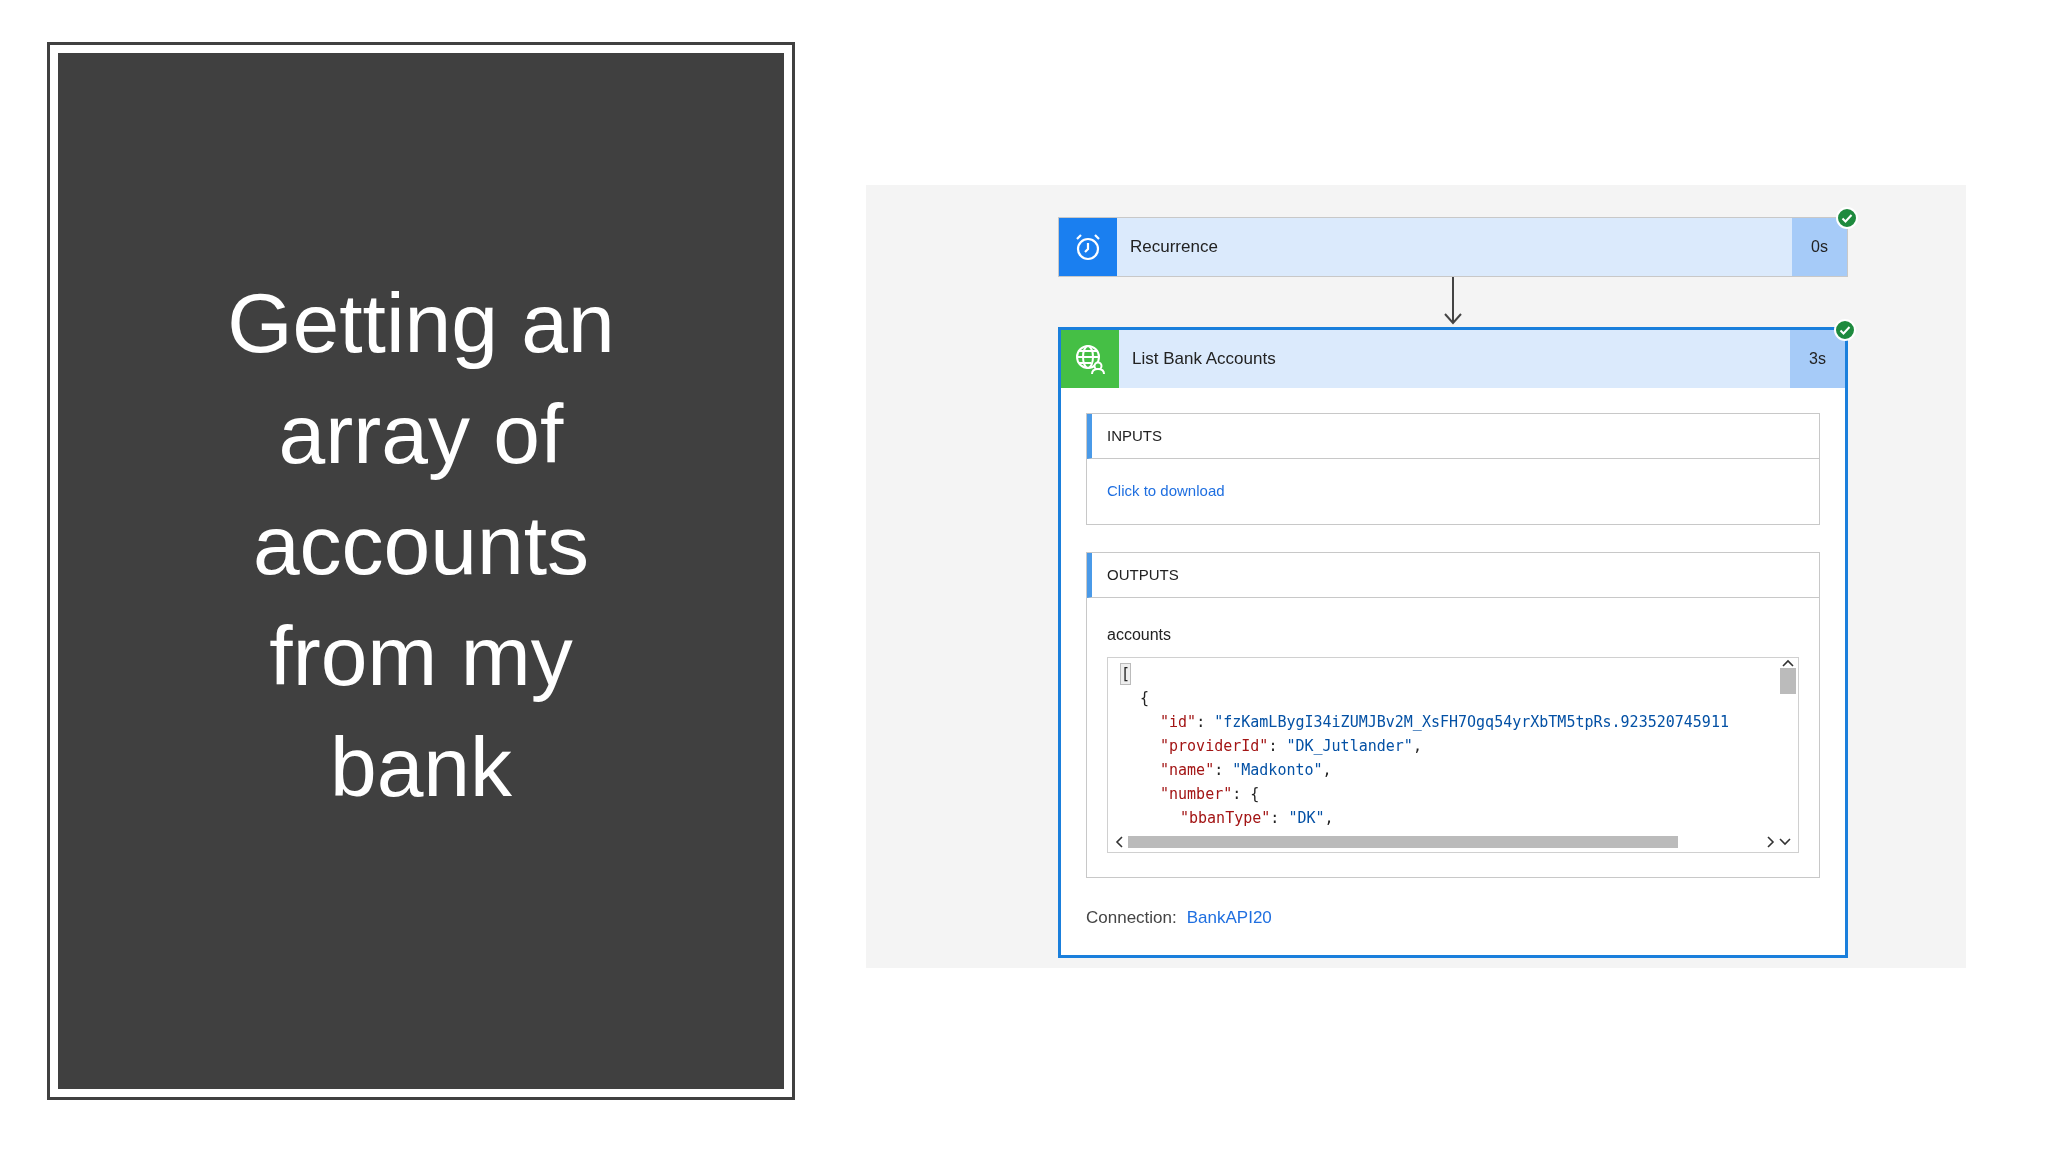 This screenshot has width=2048, height=1152. What do you see at coordinates (1187, 770) in the screenshot?
I see `code-token: "name"` at bounding box center [1187, 770].